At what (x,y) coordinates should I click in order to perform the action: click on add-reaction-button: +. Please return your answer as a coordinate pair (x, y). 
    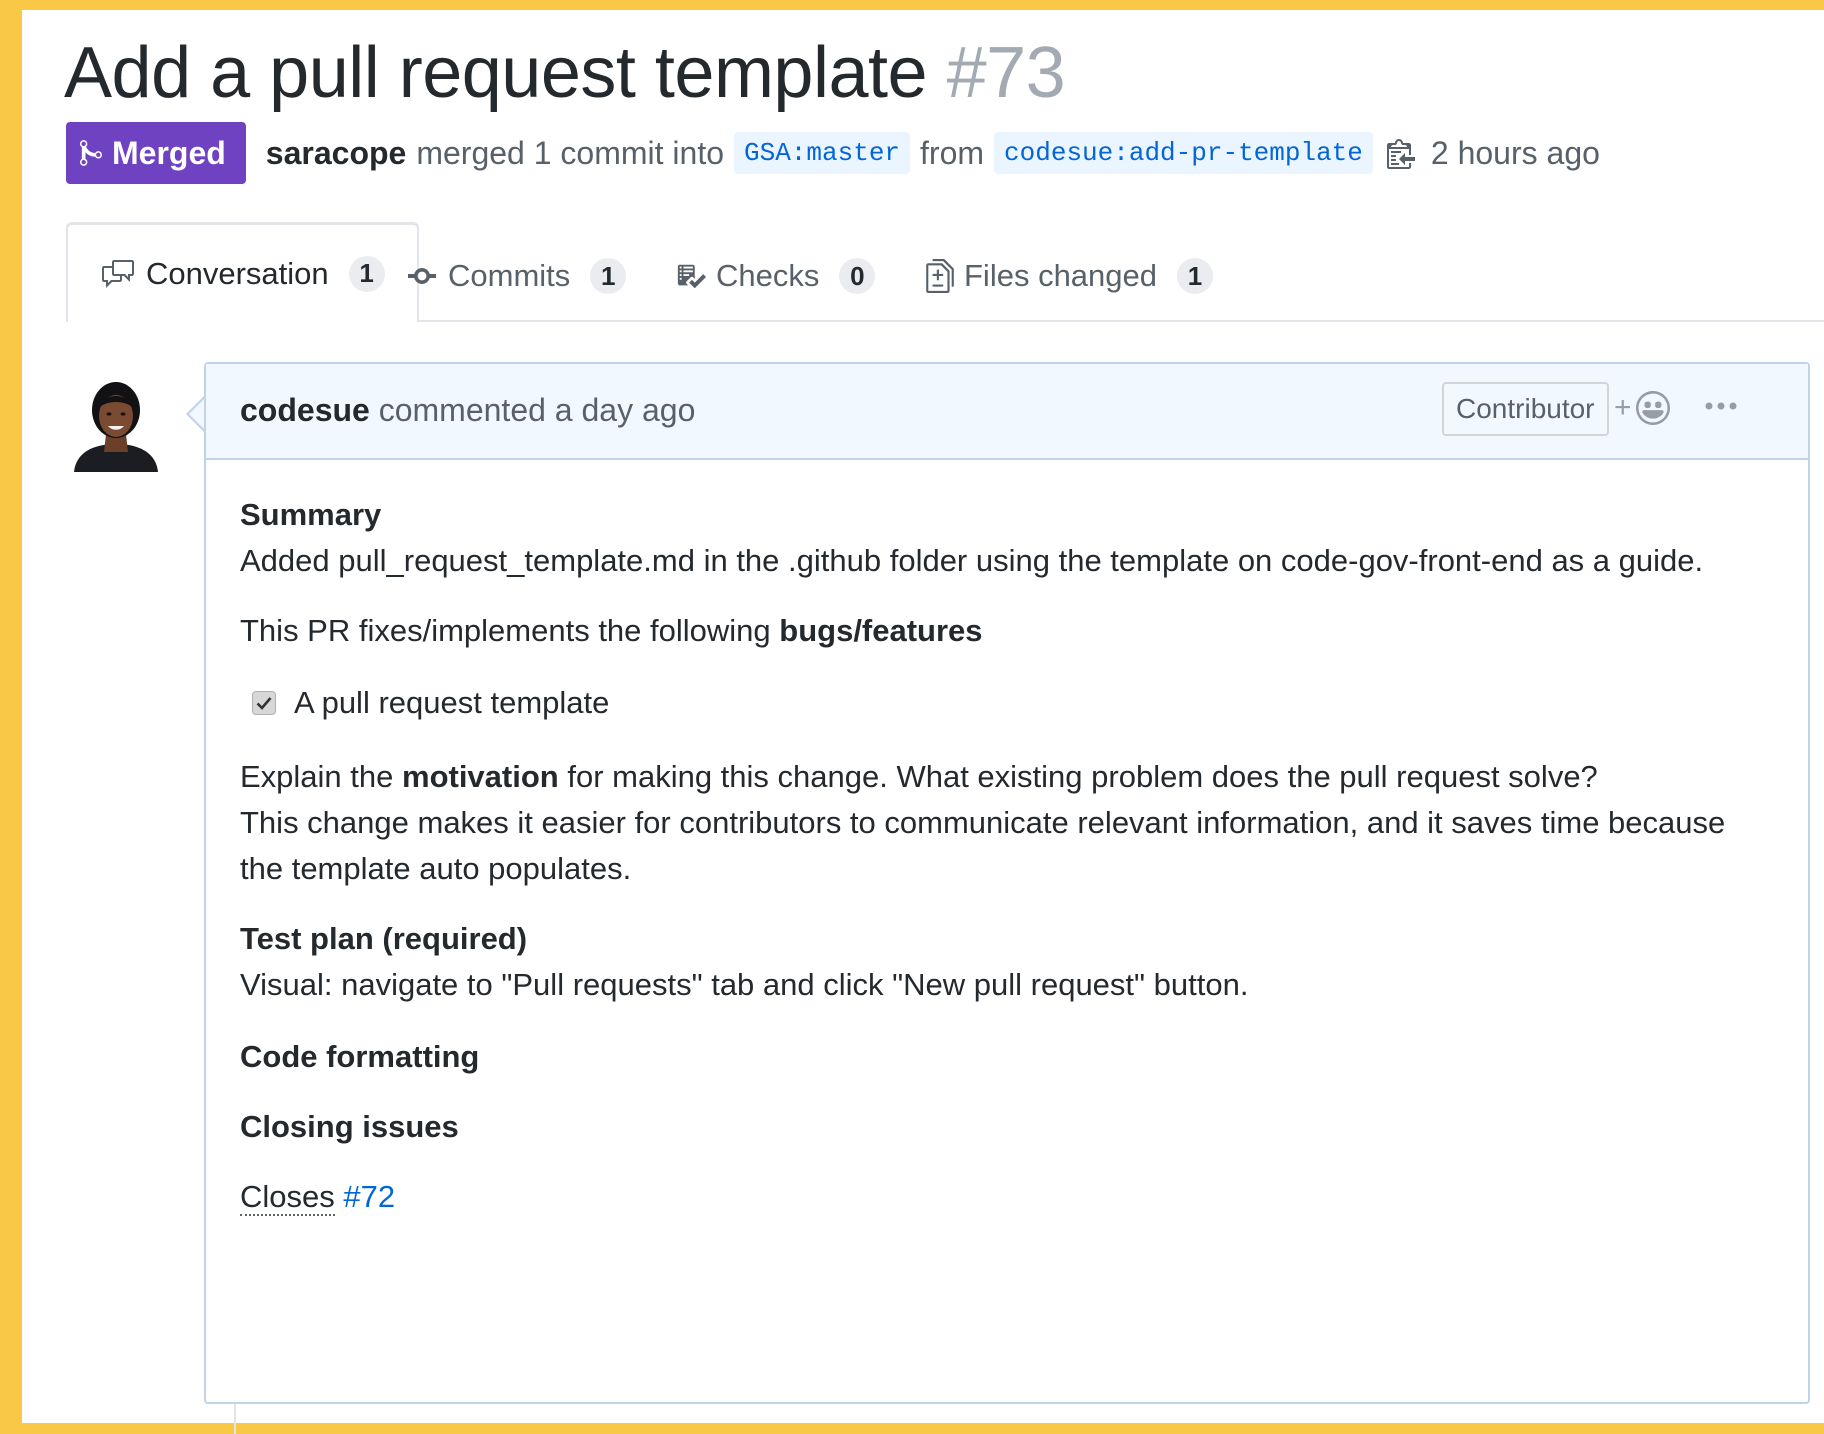
    Looking at the image, I should click on (1642, 408).